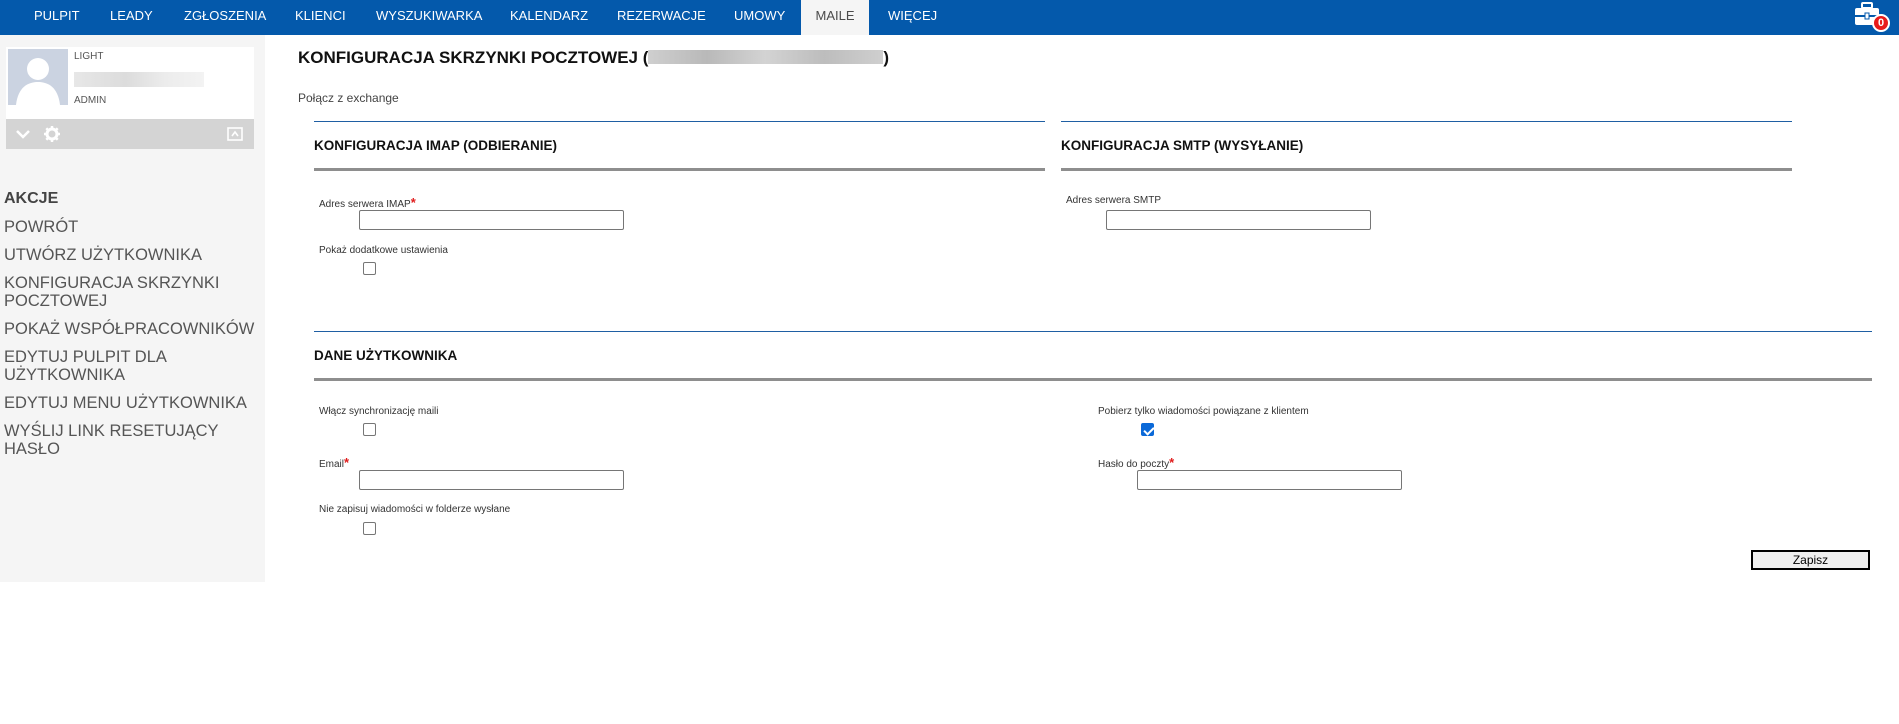  Describe the element at coordinates (1182, 145) in the screenshot. I see `smtp-section-title: KONFIGURACJA SMTP (WYSYŁANIE)` at that location.